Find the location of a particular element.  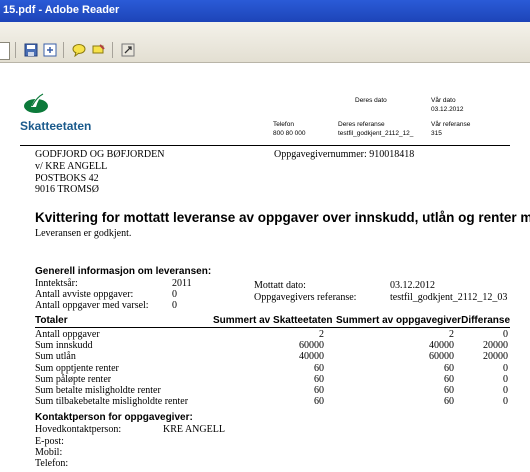

toolbar-overflow-handle is located at coordinates (5, 51).